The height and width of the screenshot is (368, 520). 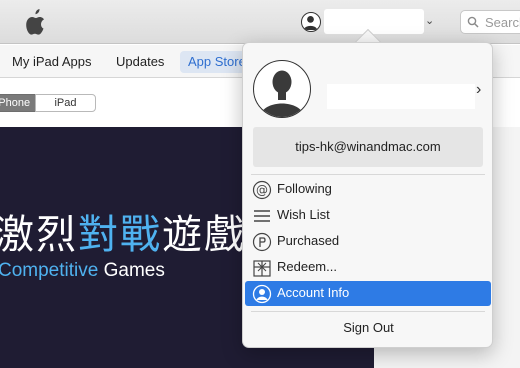 I want to click on menu-item-following: @ Following, so click(x=368, y=189).